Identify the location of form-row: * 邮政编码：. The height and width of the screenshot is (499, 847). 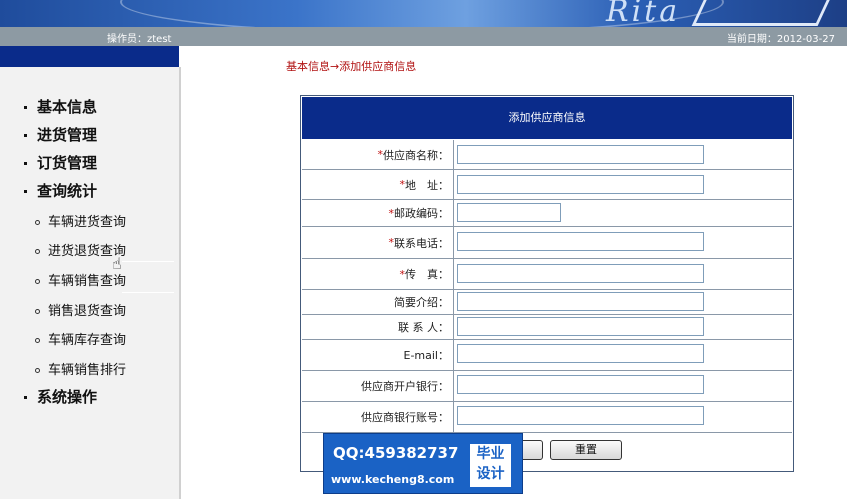
(547, 213).